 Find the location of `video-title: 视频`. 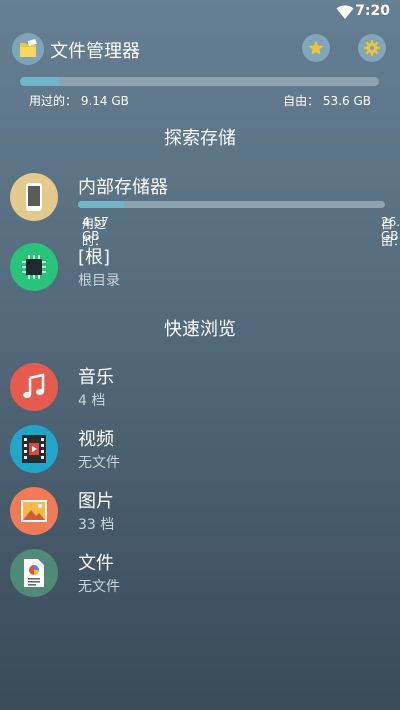

video-title: 视频 is located at coordinates (96, 439).